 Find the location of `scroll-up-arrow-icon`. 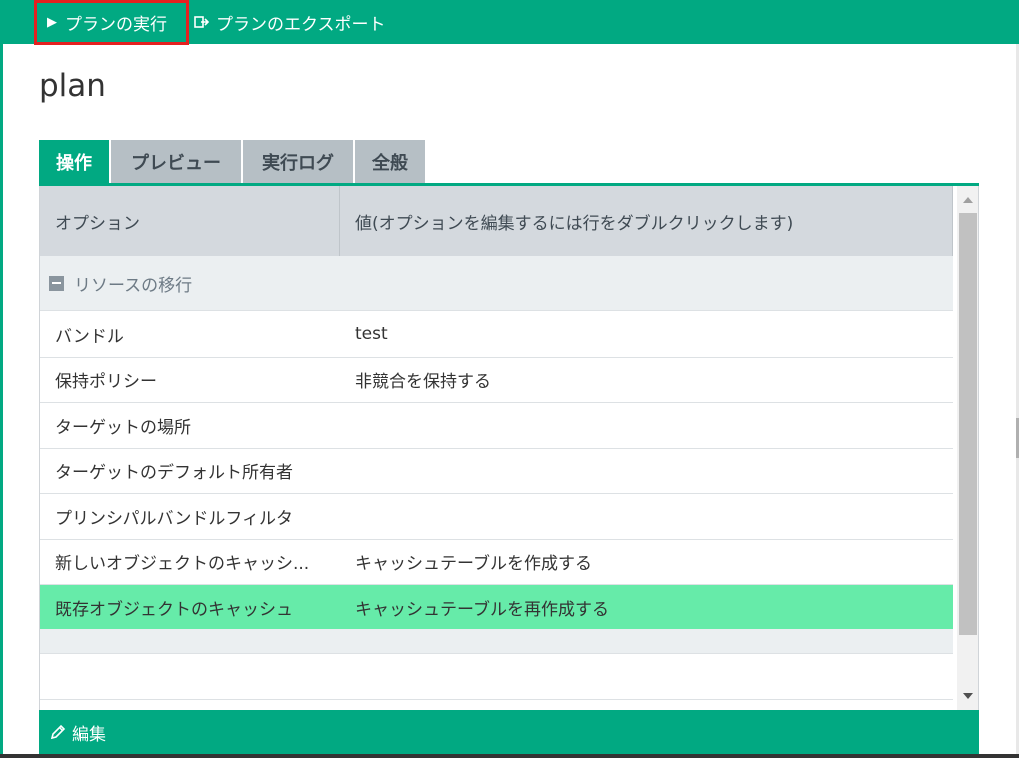

scroll-up-arrow-icon is located at coordinates (967, 200).